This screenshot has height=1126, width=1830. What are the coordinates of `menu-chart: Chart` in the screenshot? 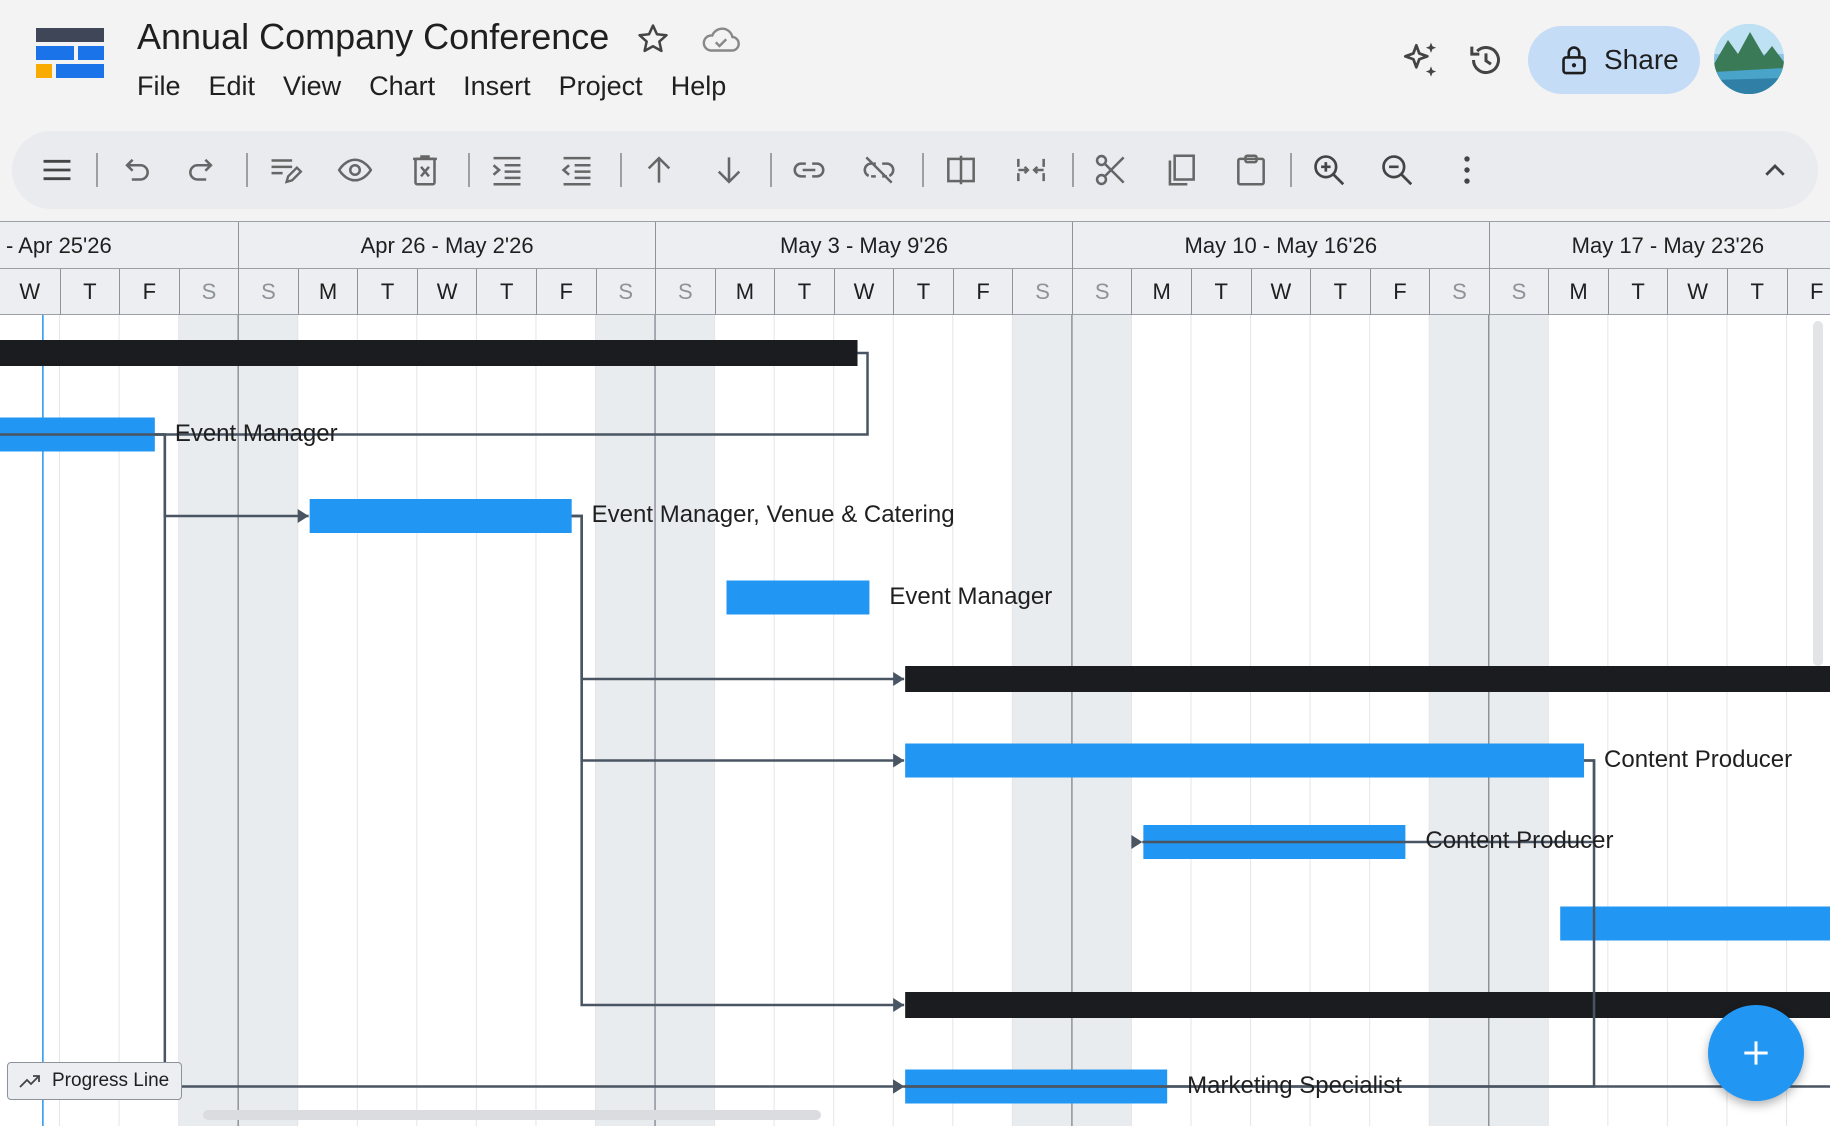 It's located at (402, 86).